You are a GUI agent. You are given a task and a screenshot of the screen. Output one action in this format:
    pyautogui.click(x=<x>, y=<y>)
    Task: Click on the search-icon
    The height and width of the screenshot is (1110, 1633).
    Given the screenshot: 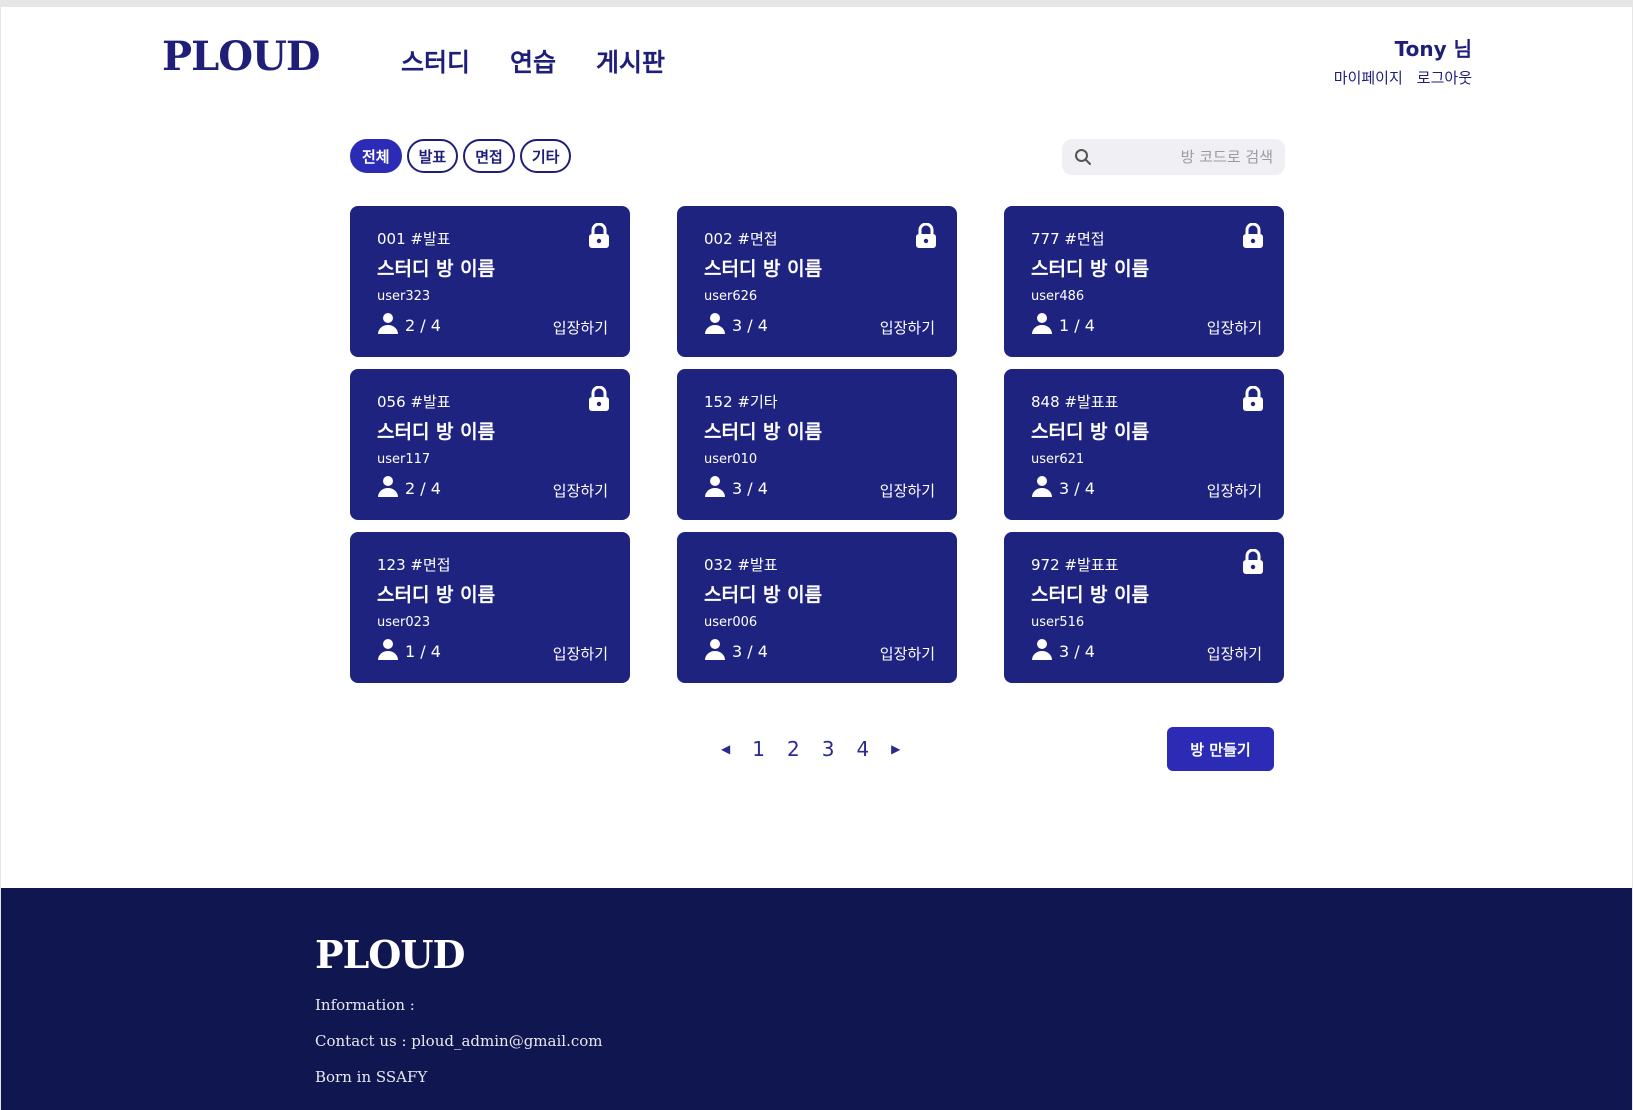 What is the action you would take?
    pyautogui.click(x=1083, y=157)
    